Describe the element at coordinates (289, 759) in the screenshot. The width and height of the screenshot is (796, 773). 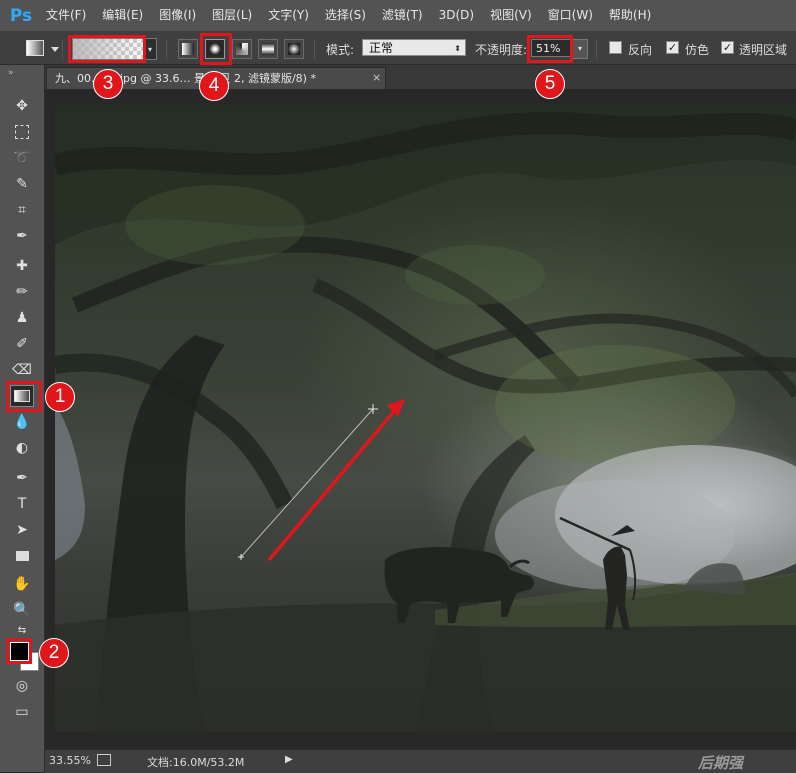
I see `status-menu-arrow-icon: ▶` at that location.